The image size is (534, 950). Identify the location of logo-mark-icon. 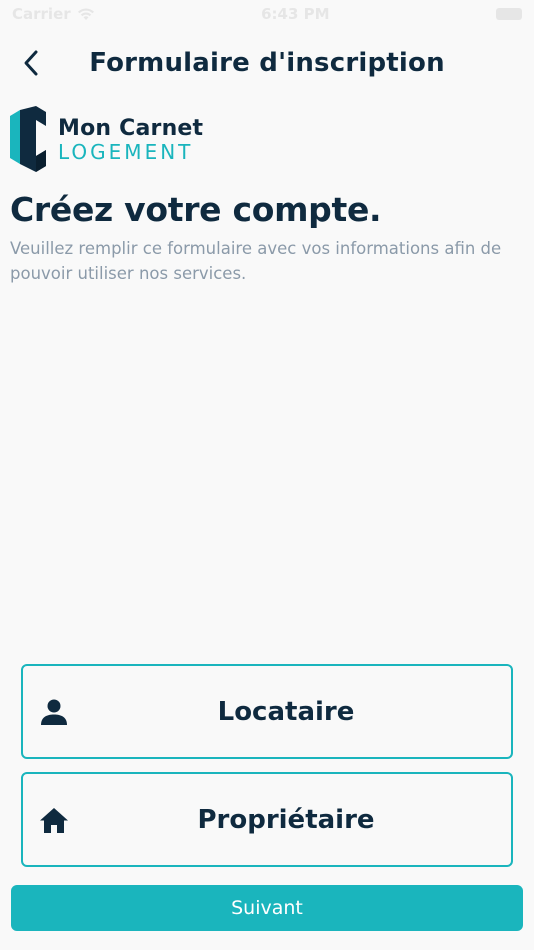
(28, 139).